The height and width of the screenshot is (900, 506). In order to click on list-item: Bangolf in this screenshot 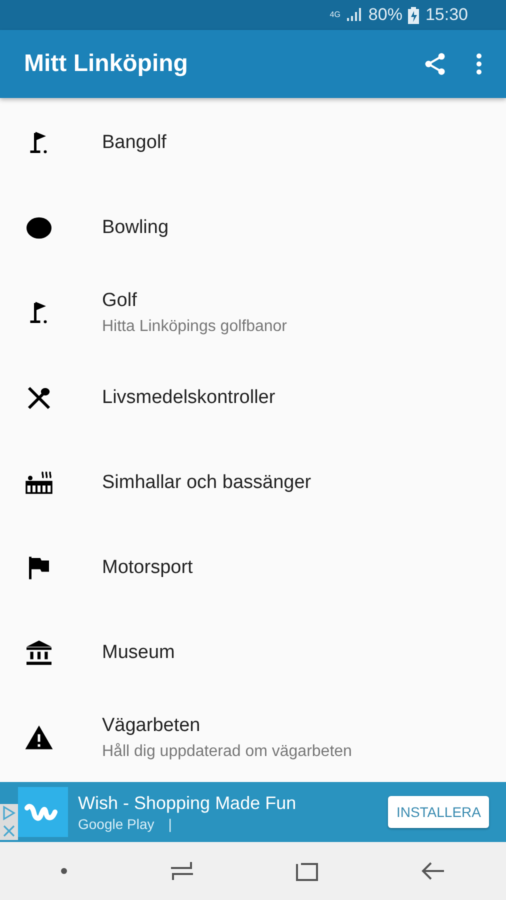, I will do `click(253, 142)`.